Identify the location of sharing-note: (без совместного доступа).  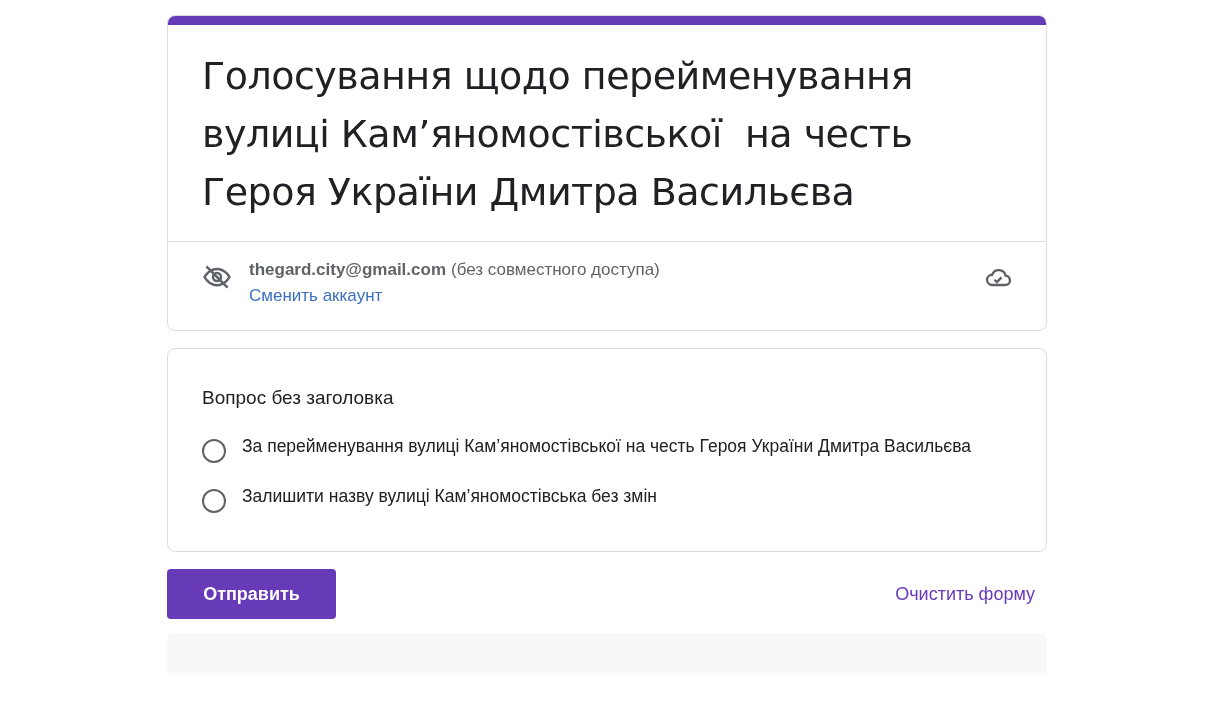
(555, 269).